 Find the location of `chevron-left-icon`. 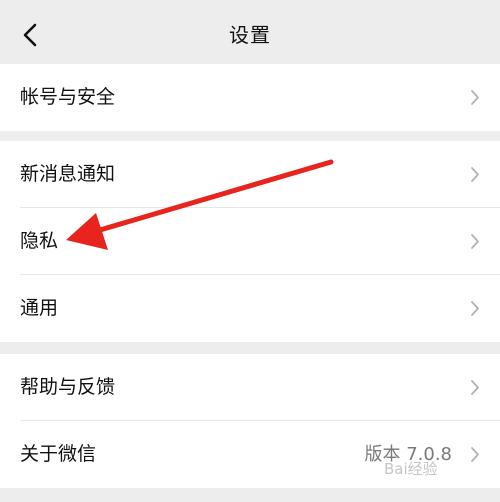

chevron-left-icon is located at coordinates (30, 35).